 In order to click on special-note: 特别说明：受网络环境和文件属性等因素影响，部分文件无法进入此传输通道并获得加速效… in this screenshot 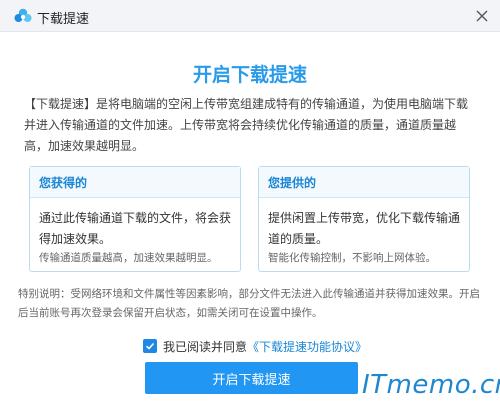, I will do `click(249, 303)`.